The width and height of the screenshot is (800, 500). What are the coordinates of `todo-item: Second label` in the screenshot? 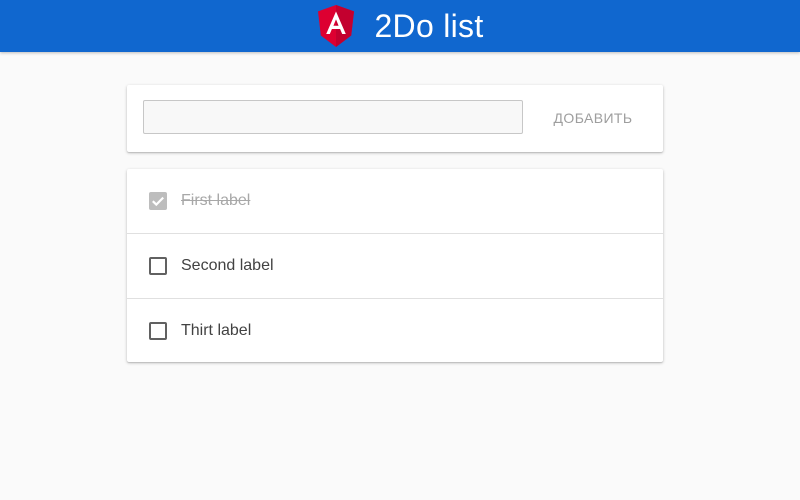 It's located at (395, 266).